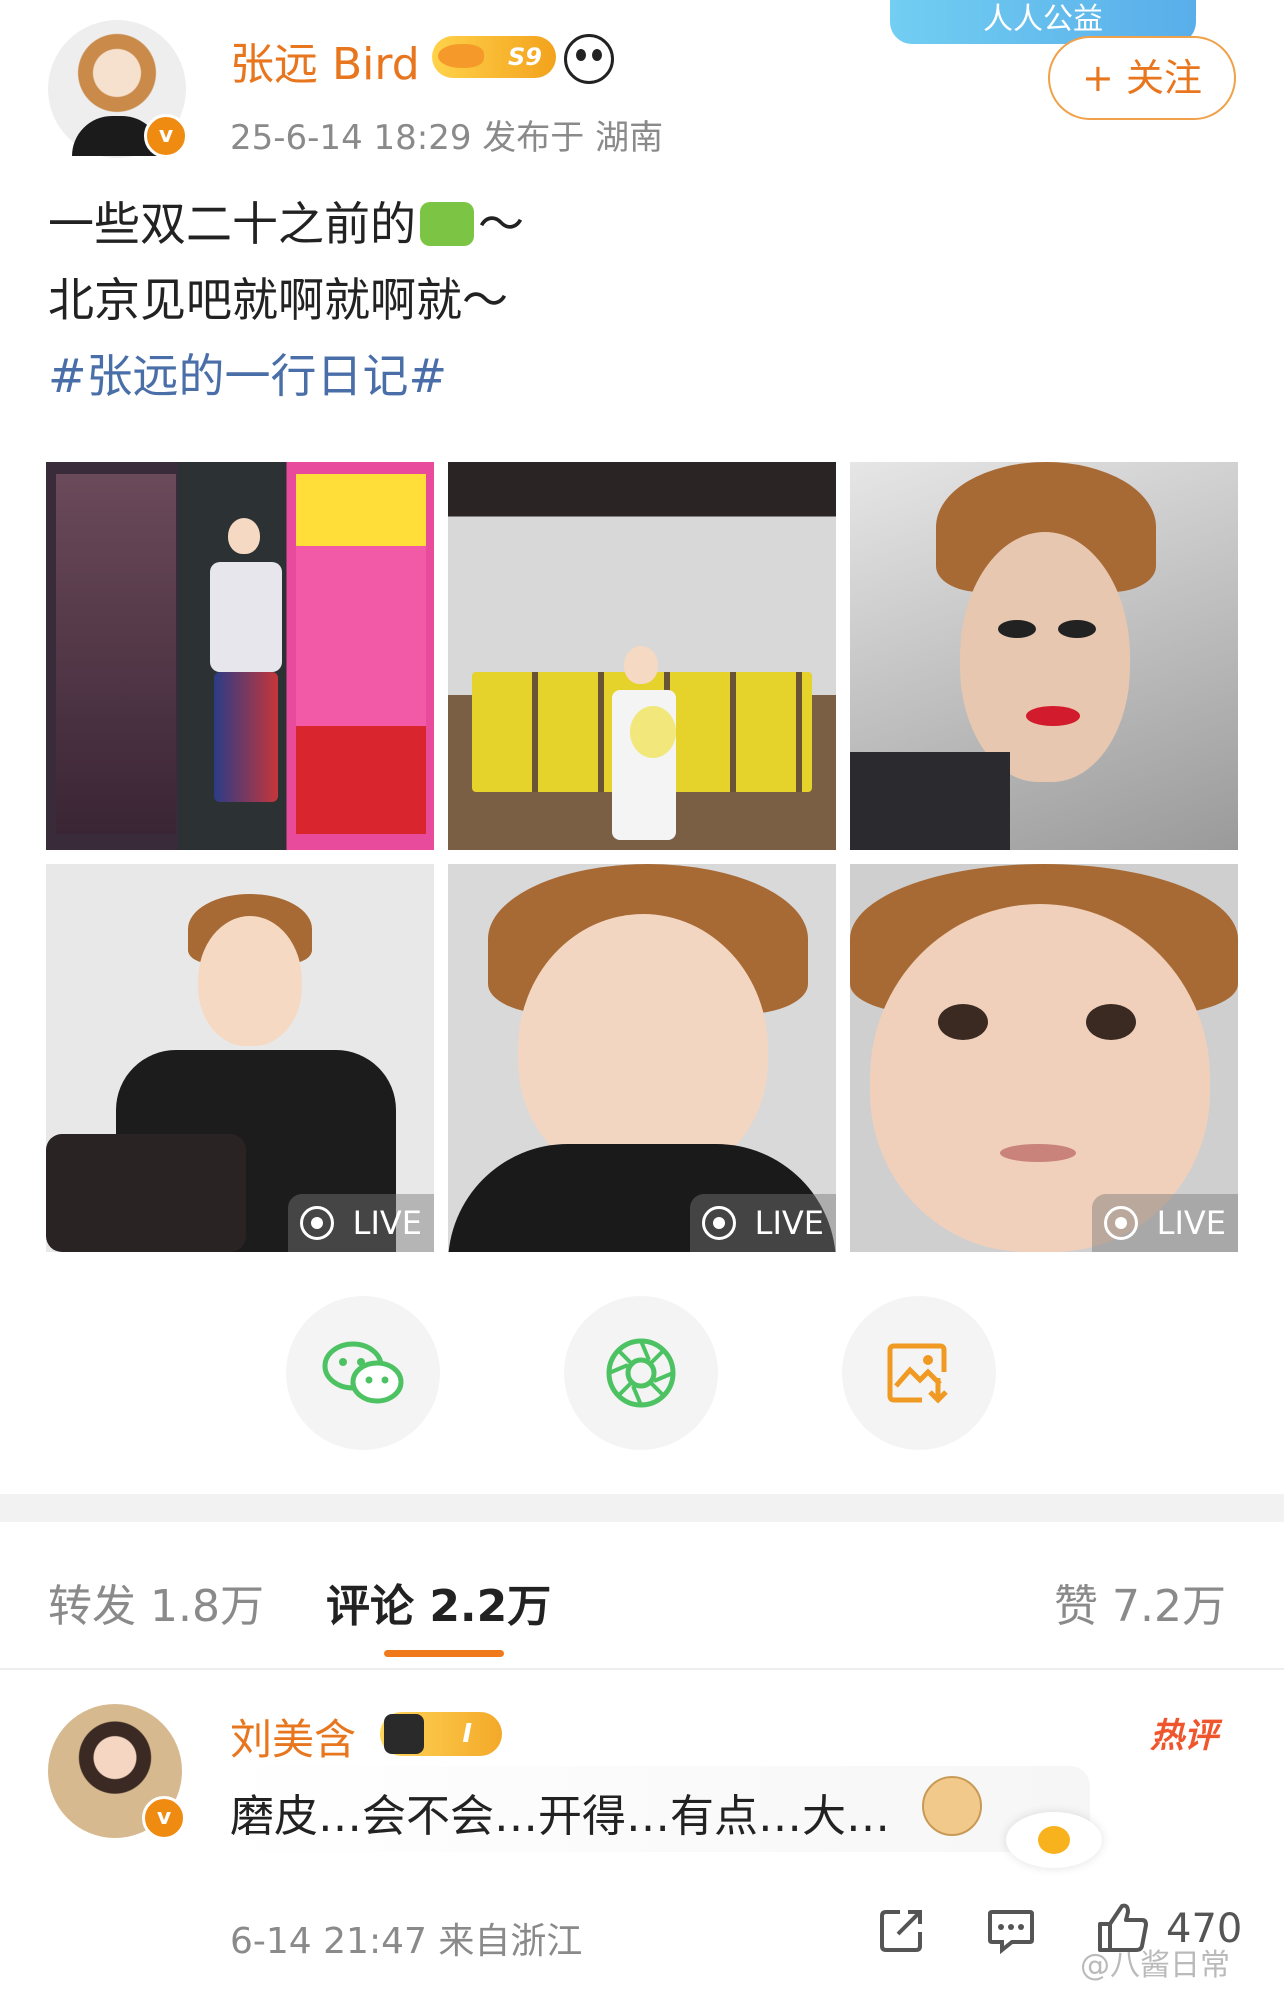 Image resolution: width=1284 pixels, height=1990 pixels. I want to click on photo-4: LIVE, so click(240, 1058).